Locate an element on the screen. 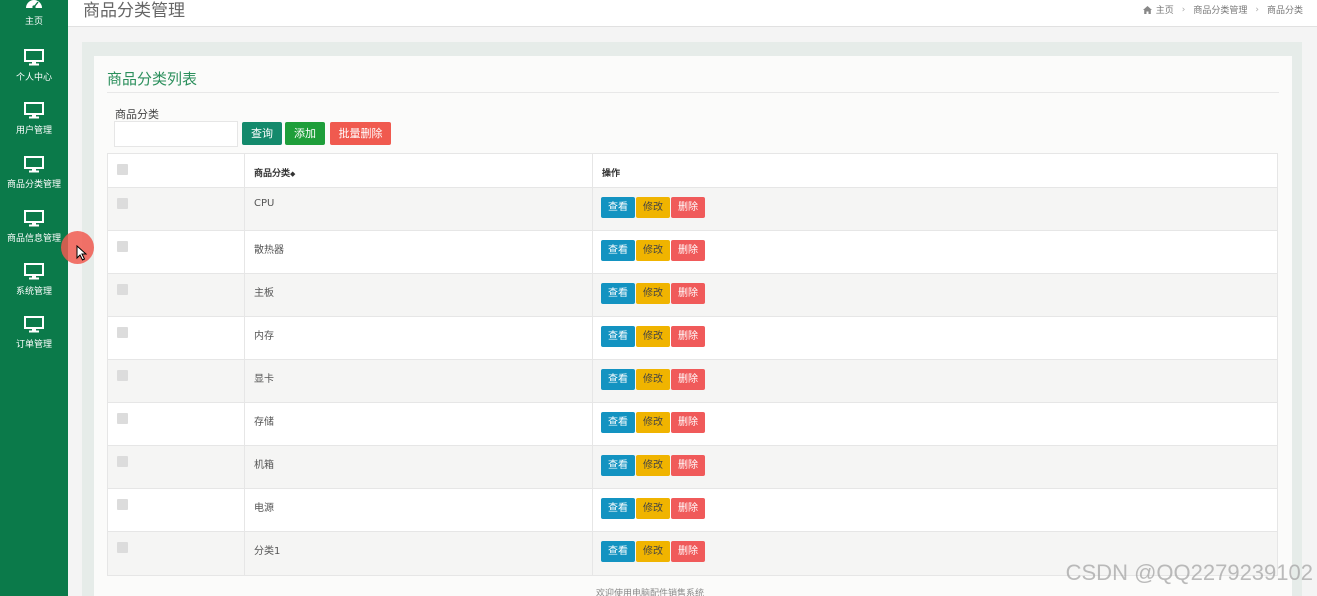 The height and width of the screenshot is (596, 1317). breadcrumb-home: 主页 is located at coordinates (1165, 9).